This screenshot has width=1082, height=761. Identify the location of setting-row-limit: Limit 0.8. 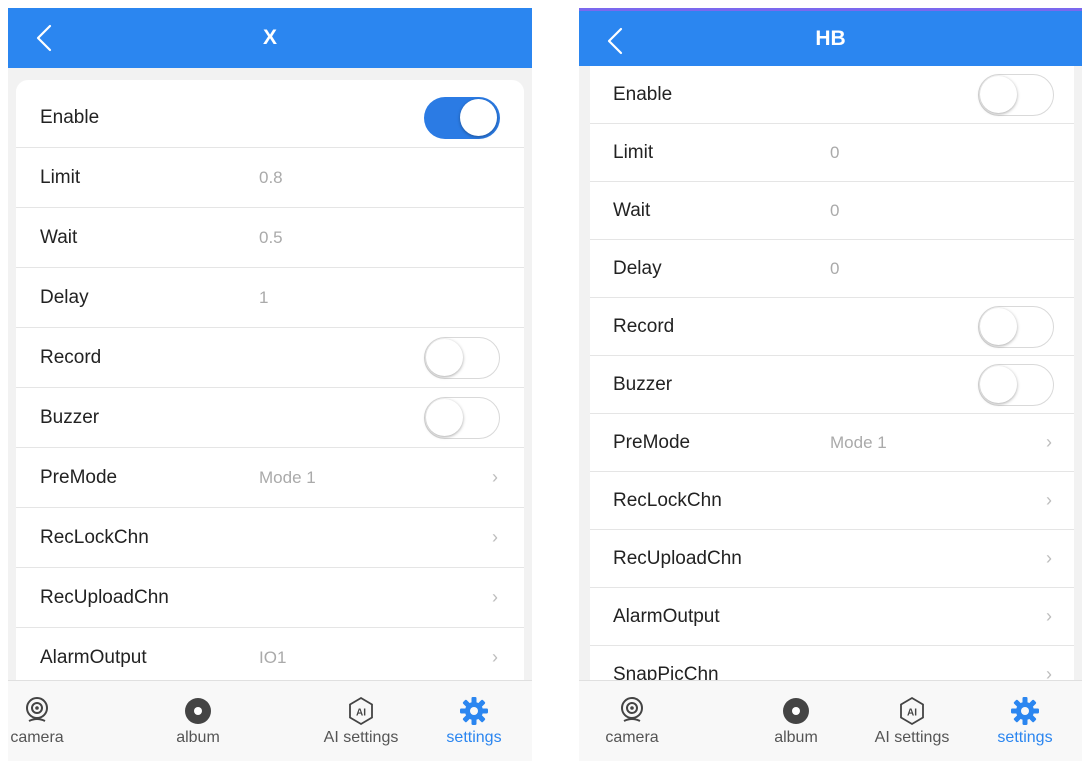
(270, 178).